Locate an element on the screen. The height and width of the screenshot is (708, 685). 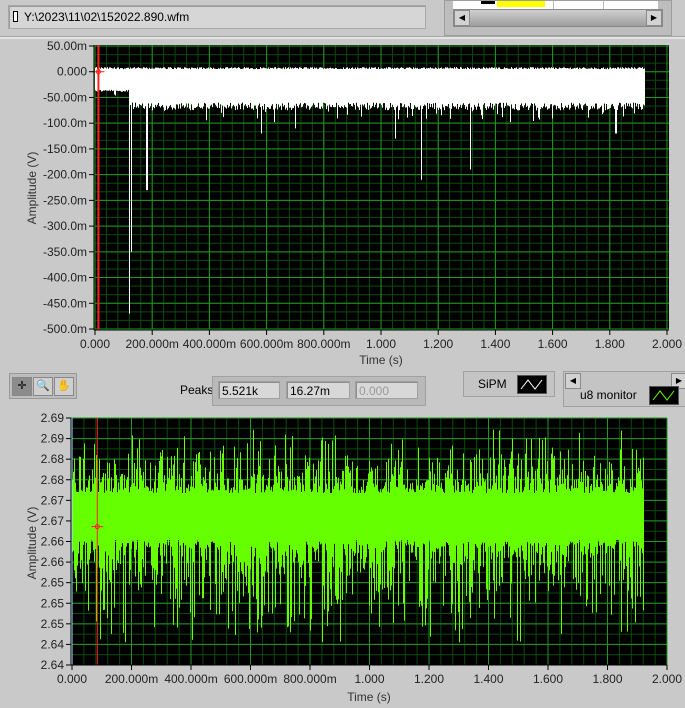
path-browse-icon is located at coordinates (15, 16).